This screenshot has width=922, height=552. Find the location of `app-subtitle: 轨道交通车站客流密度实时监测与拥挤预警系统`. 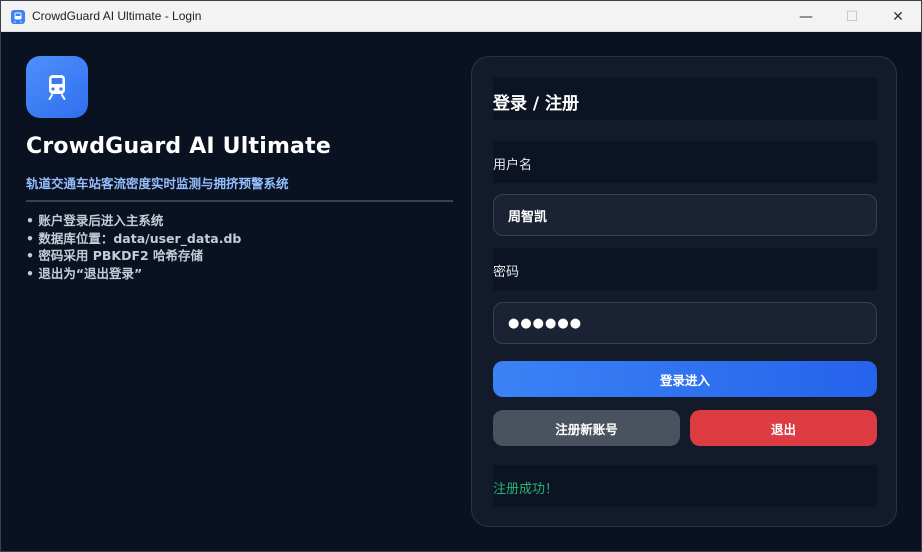

app-subtitle: 轨道交通车站客流密度实时监测与拥挤预警系统 is located at coordinates (157, 183).